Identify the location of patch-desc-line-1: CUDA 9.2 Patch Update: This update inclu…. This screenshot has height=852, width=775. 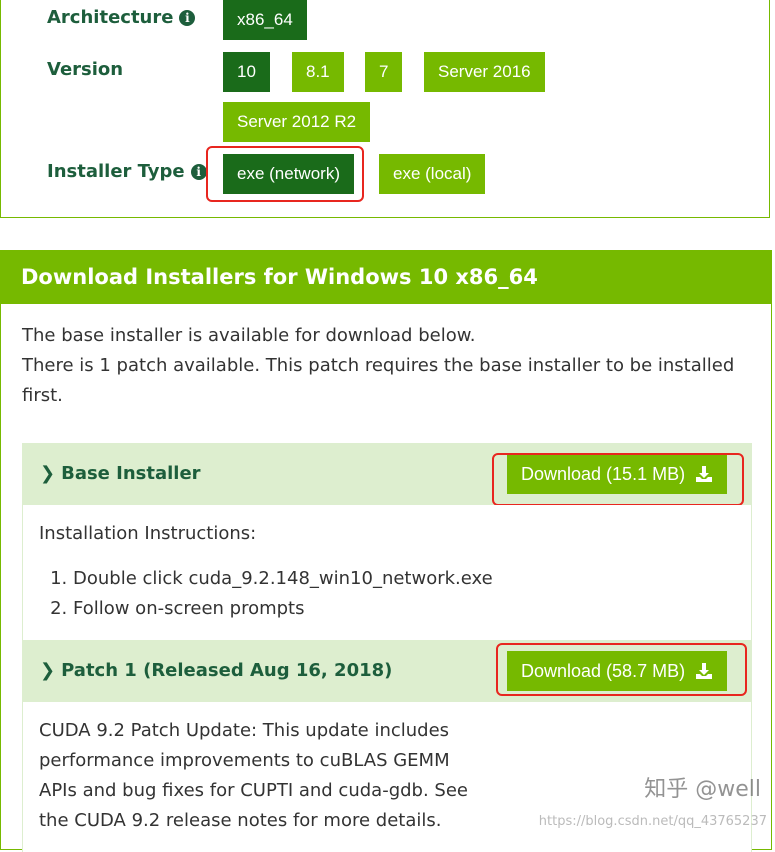
(244, 730).